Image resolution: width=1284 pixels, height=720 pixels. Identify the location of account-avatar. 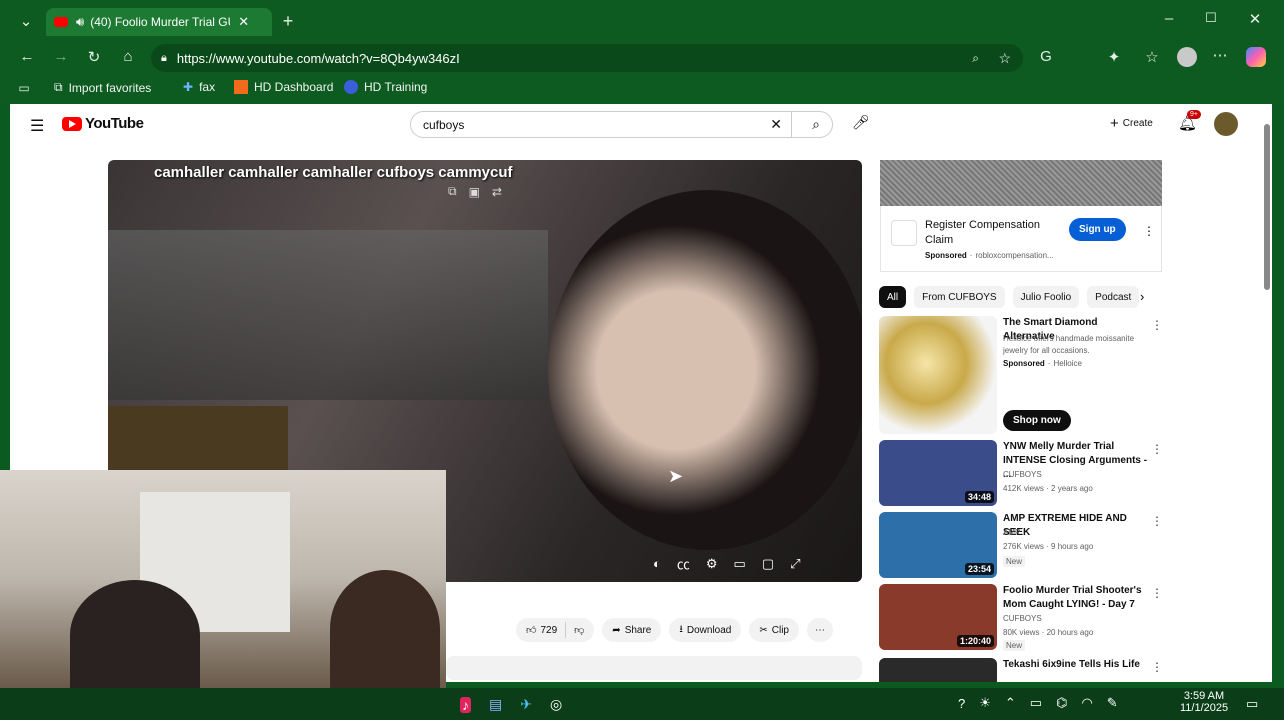
(1226, 124).